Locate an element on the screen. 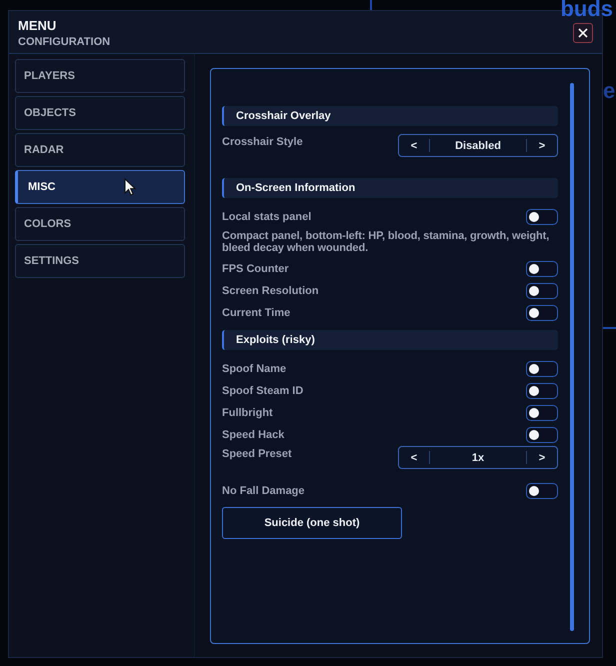 The image size is (616, 666). window-subtitle: CONFIGURATION is located at coordinates (64, 42).